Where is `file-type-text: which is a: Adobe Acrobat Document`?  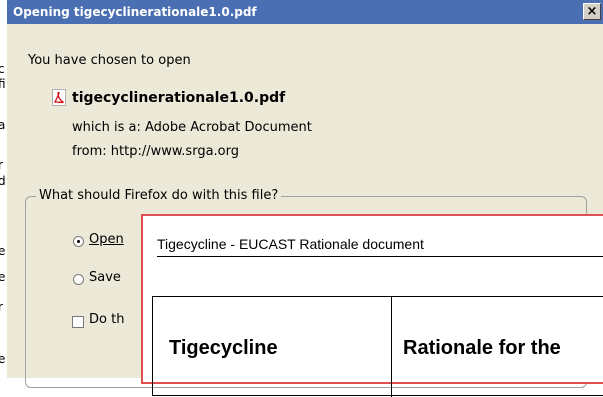 file-type-text: which is a: Adobe Acrobat Document is located at coordinates (192, 127).